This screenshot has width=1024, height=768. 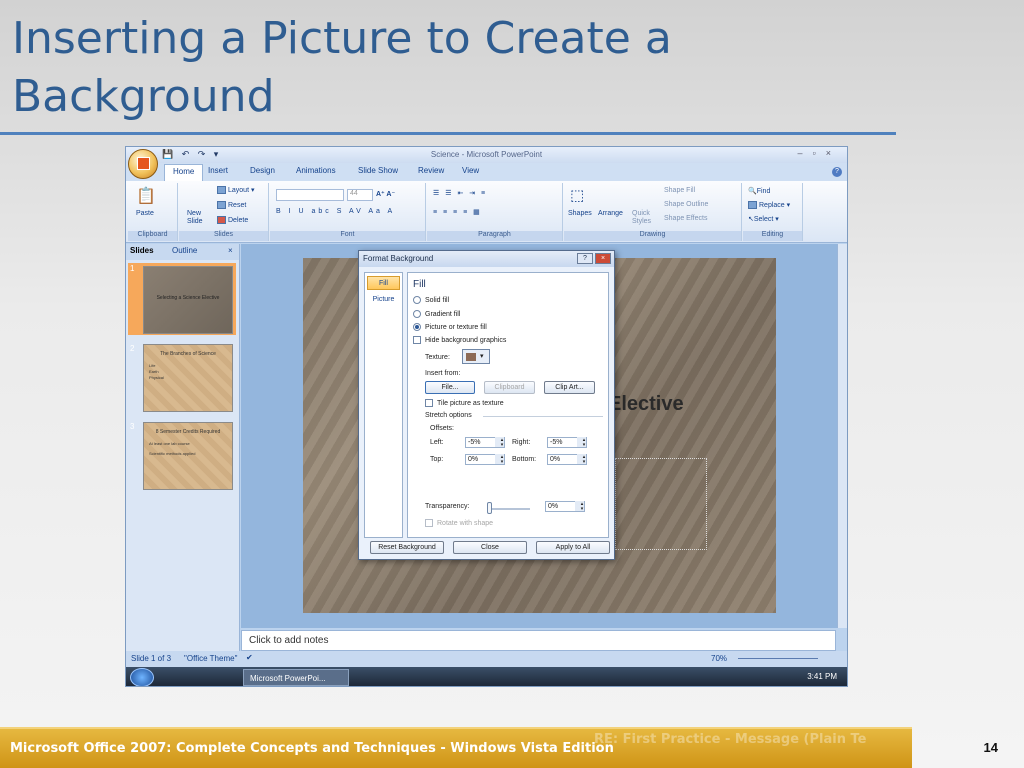 I want to click on tab-animations: Animations, so click(x=316, y=170).